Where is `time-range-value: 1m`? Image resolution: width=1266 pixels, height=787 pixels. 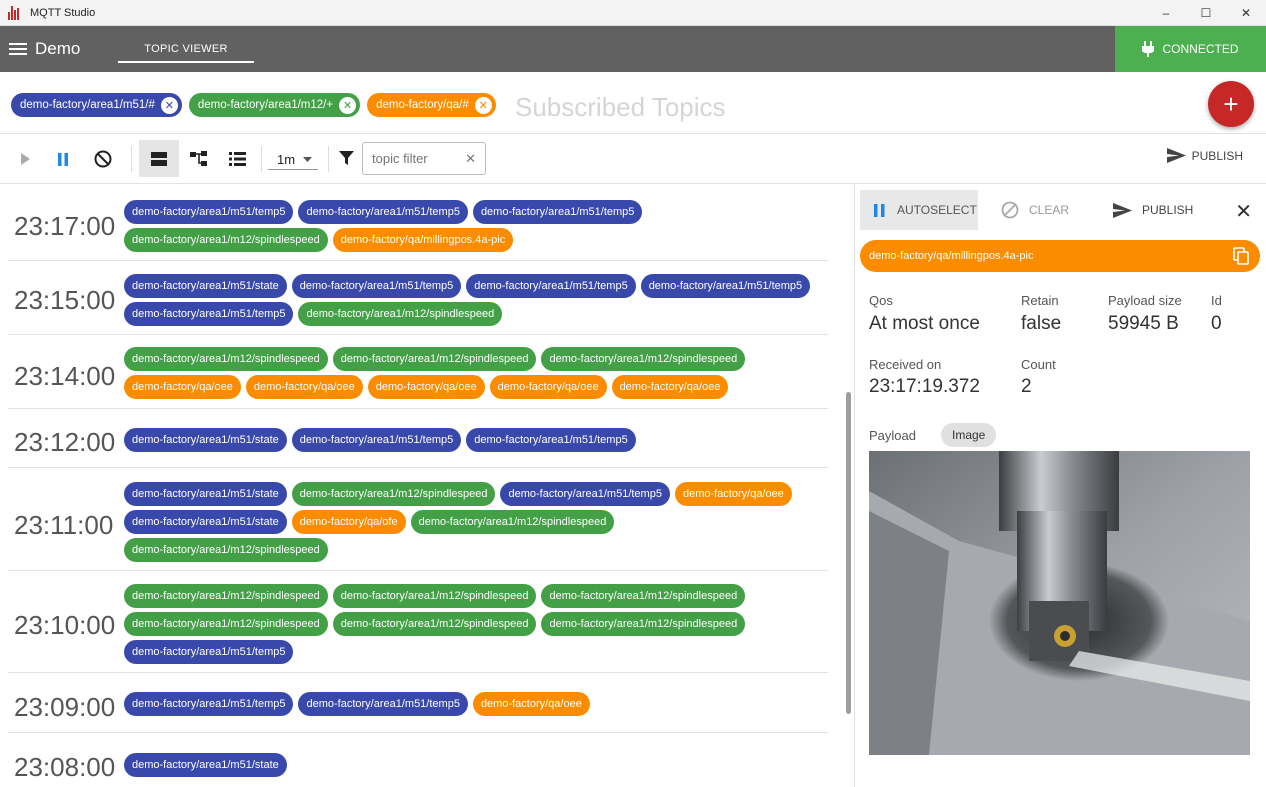
time-range-value: 1m is located at coordinates (286, 159).